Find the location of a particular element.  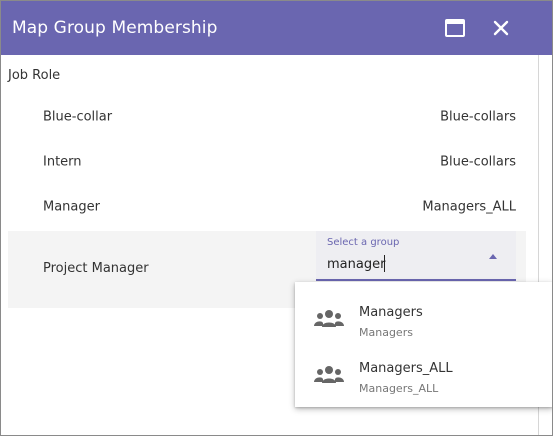

job-role-name: Intern is located at coordinates (62, 162).